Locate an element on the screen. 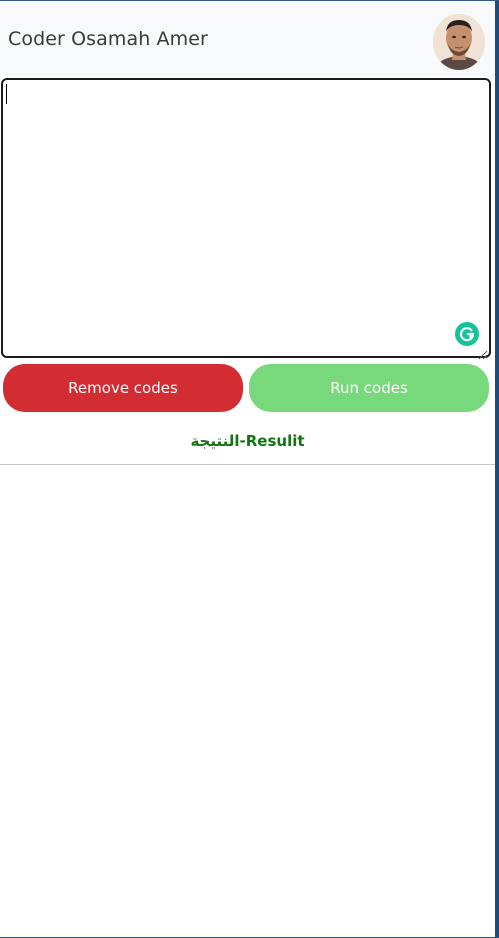 Image resolution: width=499 pixels, height=938 pixels. grammarly-glyph is located at coordinates (467, 334).